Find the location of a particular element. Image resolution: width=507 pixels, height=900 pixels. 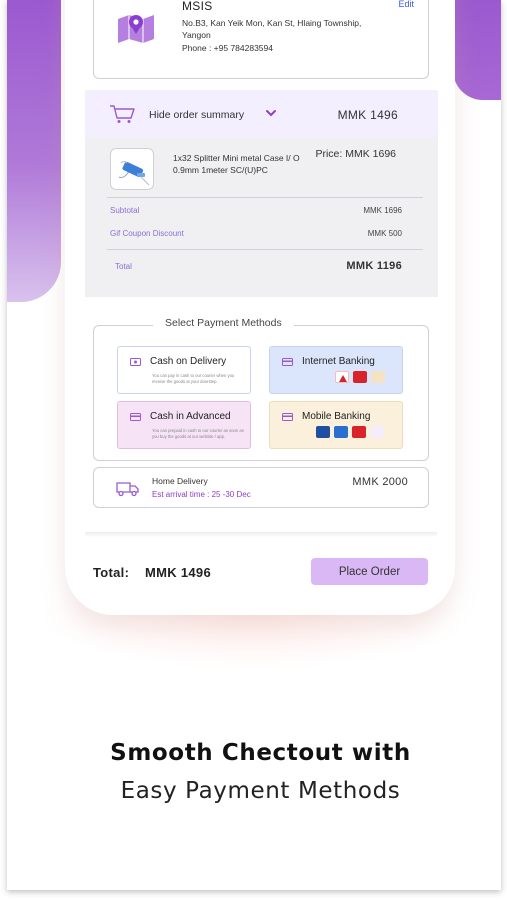

payment-option-label: Cash on Delivery is located at coordinates (188, 361).